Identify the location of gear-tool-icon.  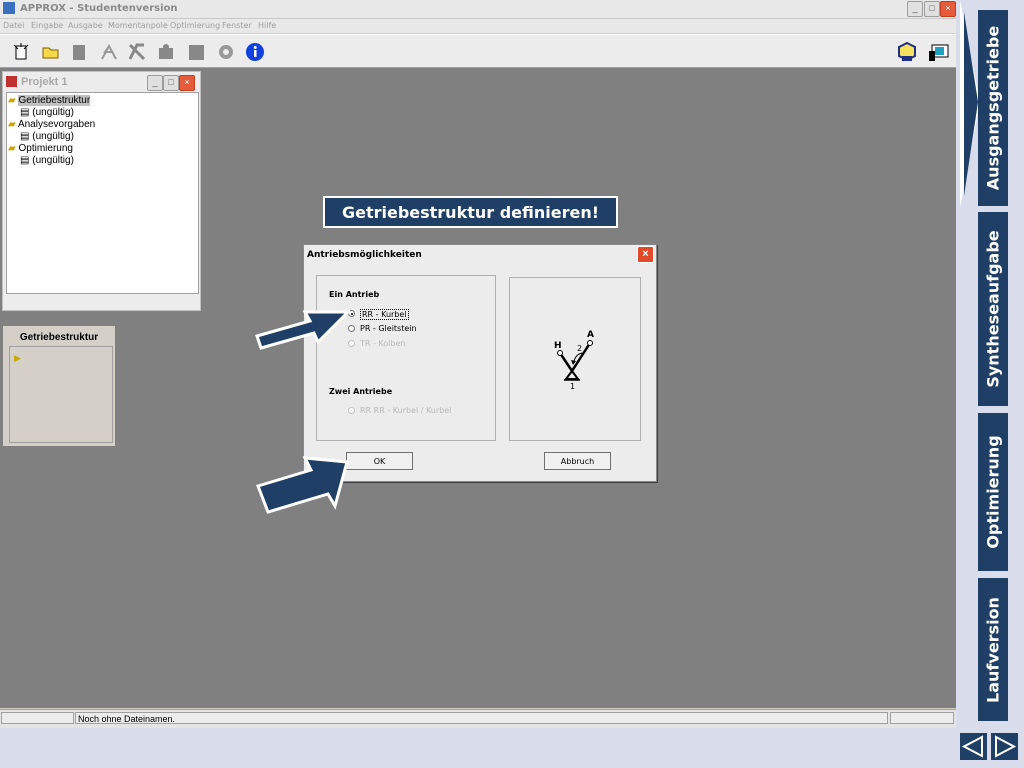
(166, 52).